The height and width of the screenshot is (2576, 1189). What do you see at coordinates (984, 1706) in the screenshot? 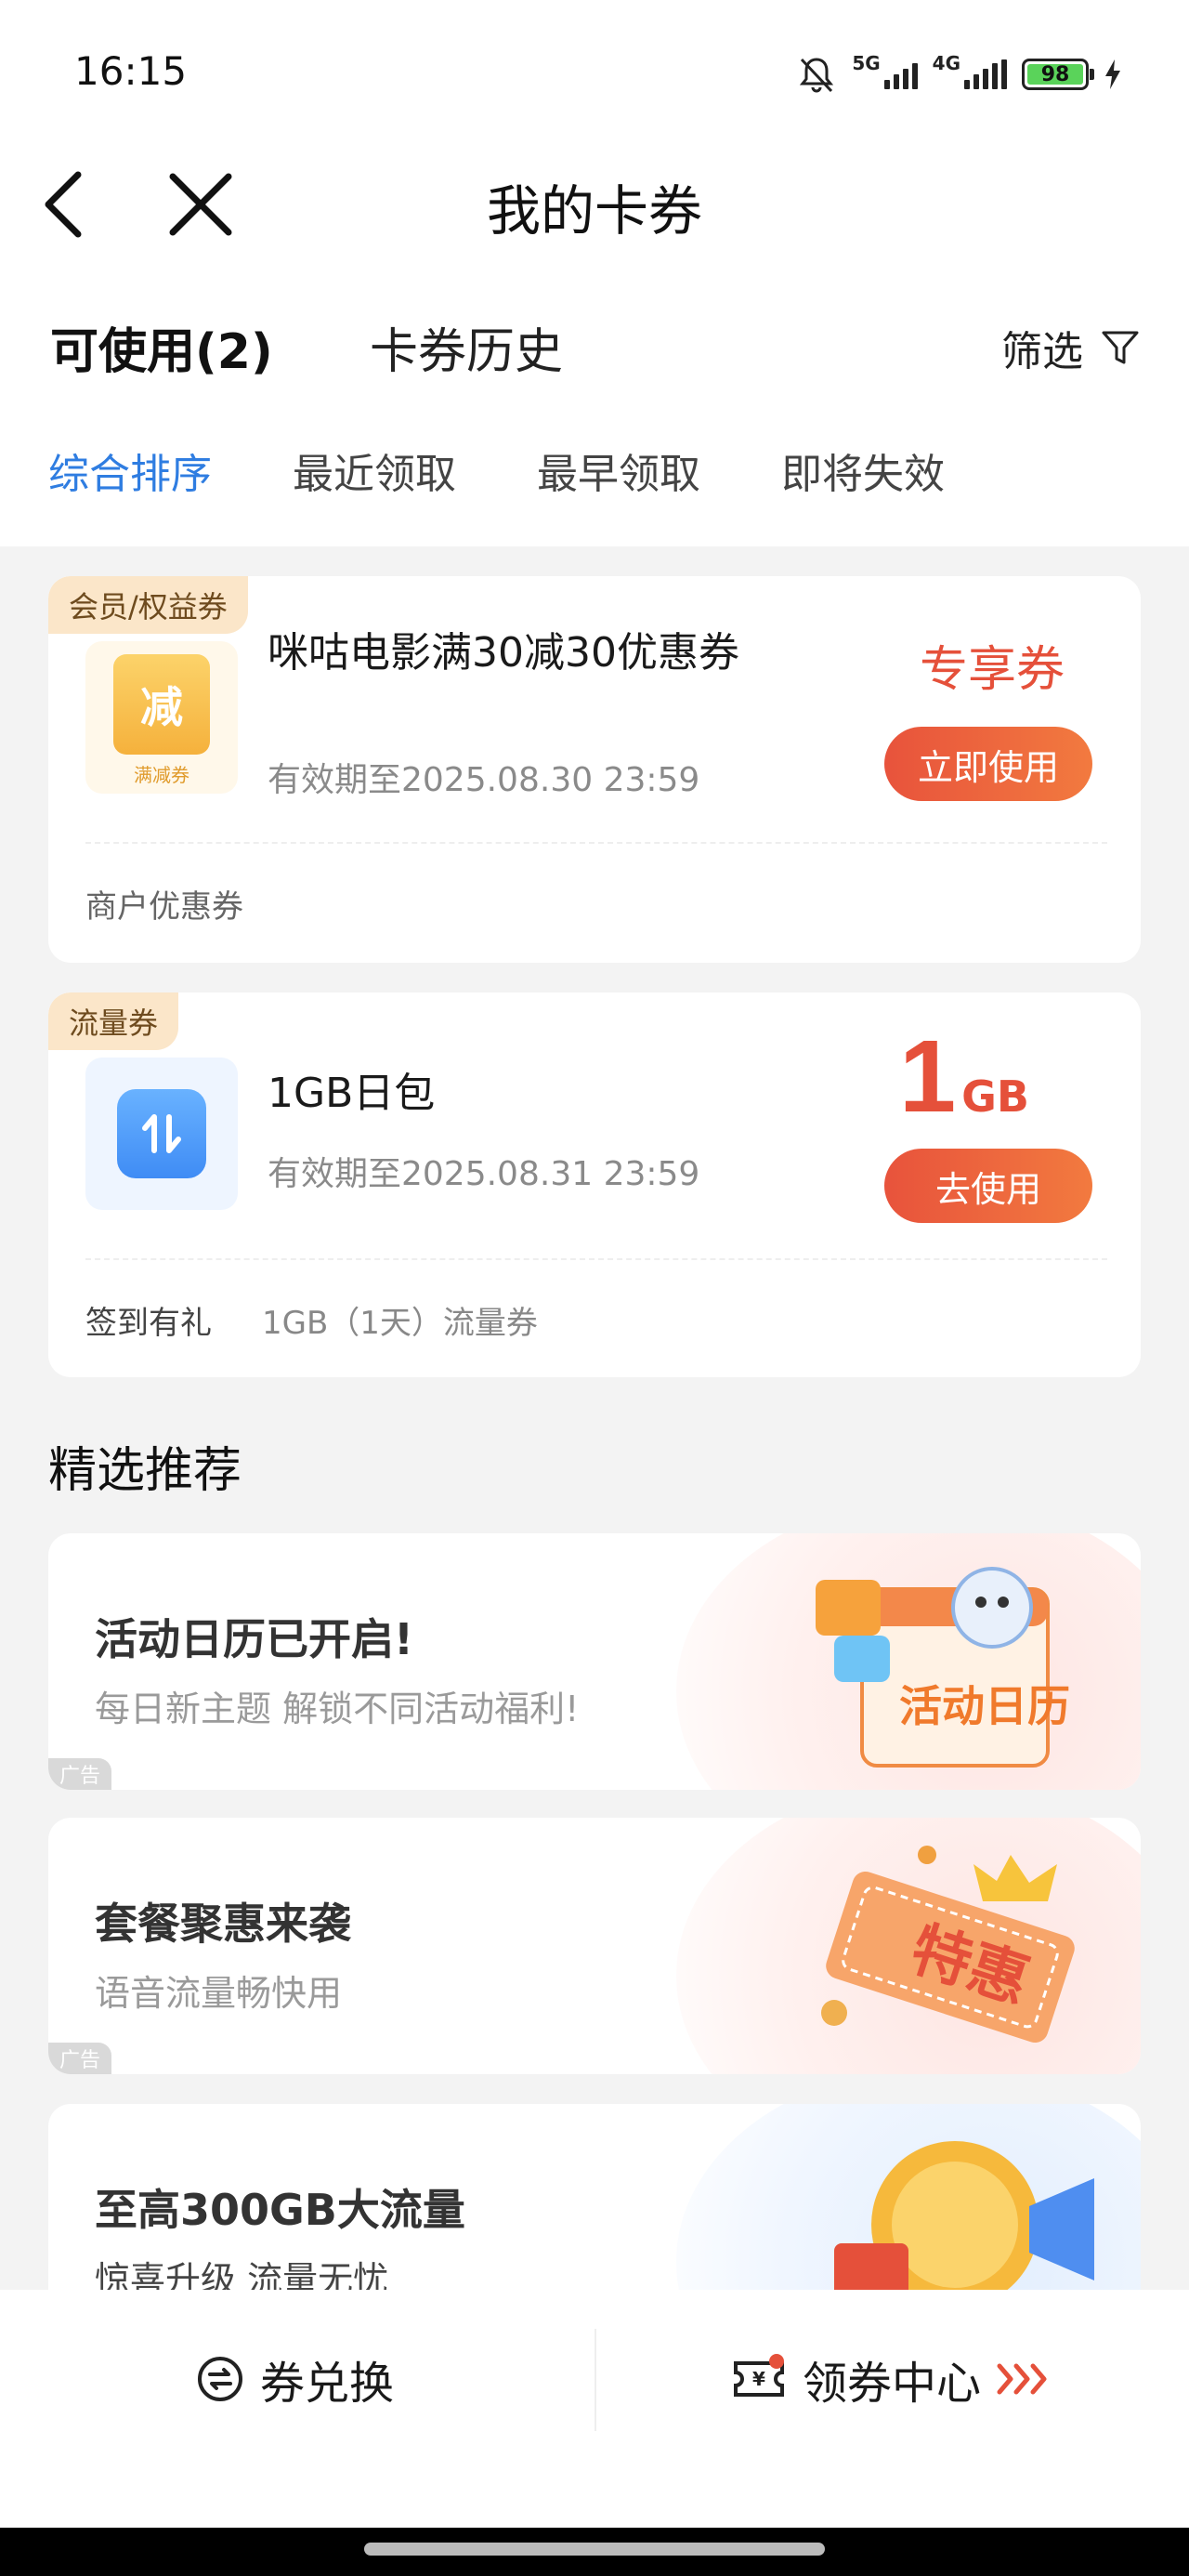
I see `promo-art-text: 活动日历` at bounding box center [984, 1706].